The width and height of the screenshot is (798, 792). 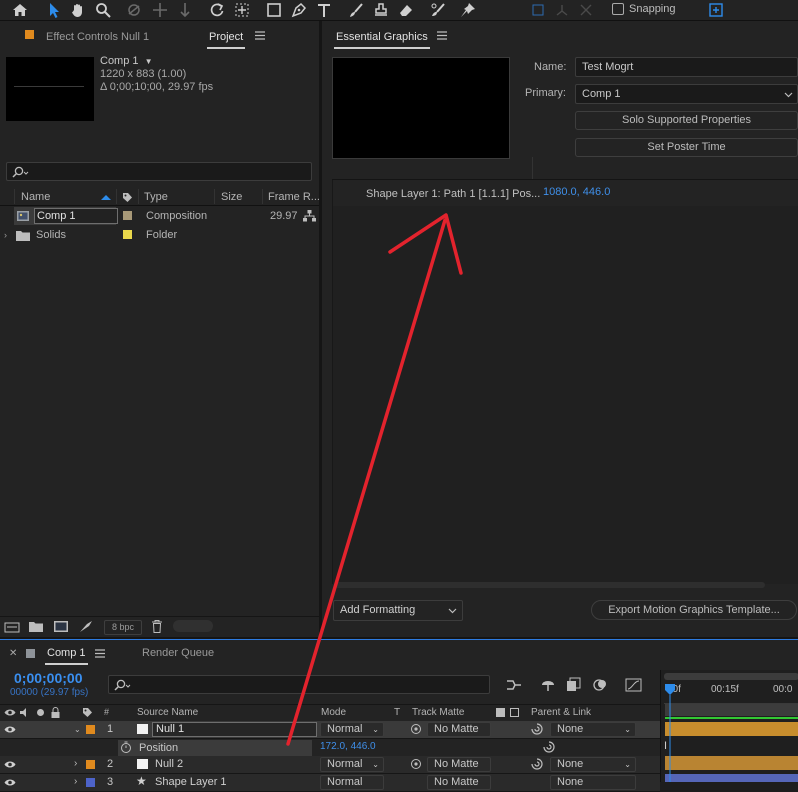 What do you see at coordinates (103, 10) in the screenshot?
I see `zoom-tool-icon` at bounding box center [103, 10].